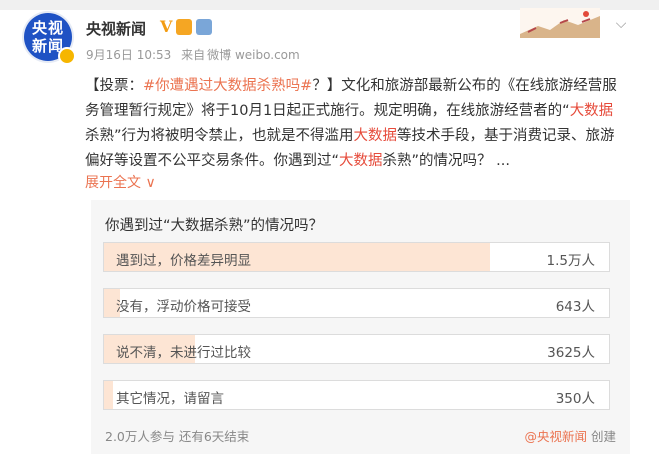 This screenshot has height=464, width=659. Describe the element at coordinates (116, 28) in the screenshot. I see `author-name: 央视新闻` at that location.